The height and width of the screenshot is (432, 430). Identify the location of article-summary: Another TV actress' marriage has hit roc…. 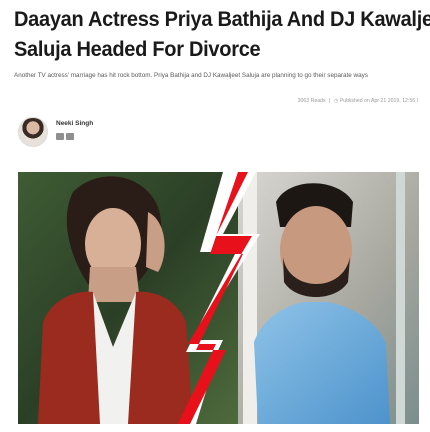
(191, 75).